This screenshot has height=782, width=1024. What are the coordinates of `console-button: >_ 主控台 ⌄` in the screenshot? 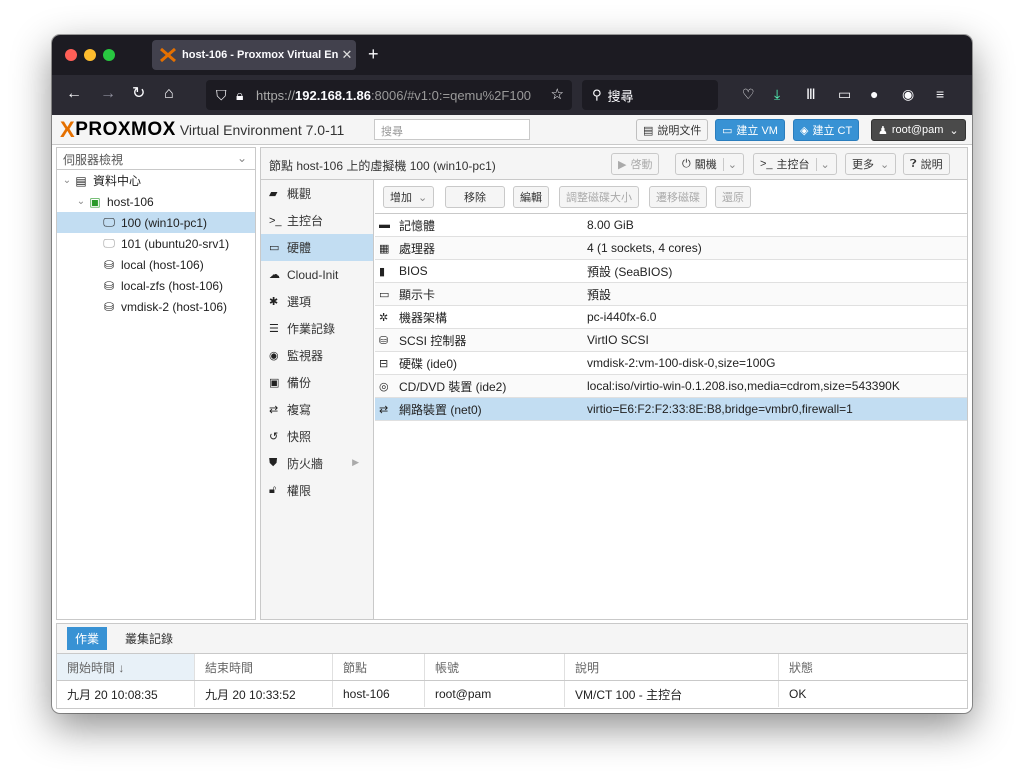 It's located at (795, 164).